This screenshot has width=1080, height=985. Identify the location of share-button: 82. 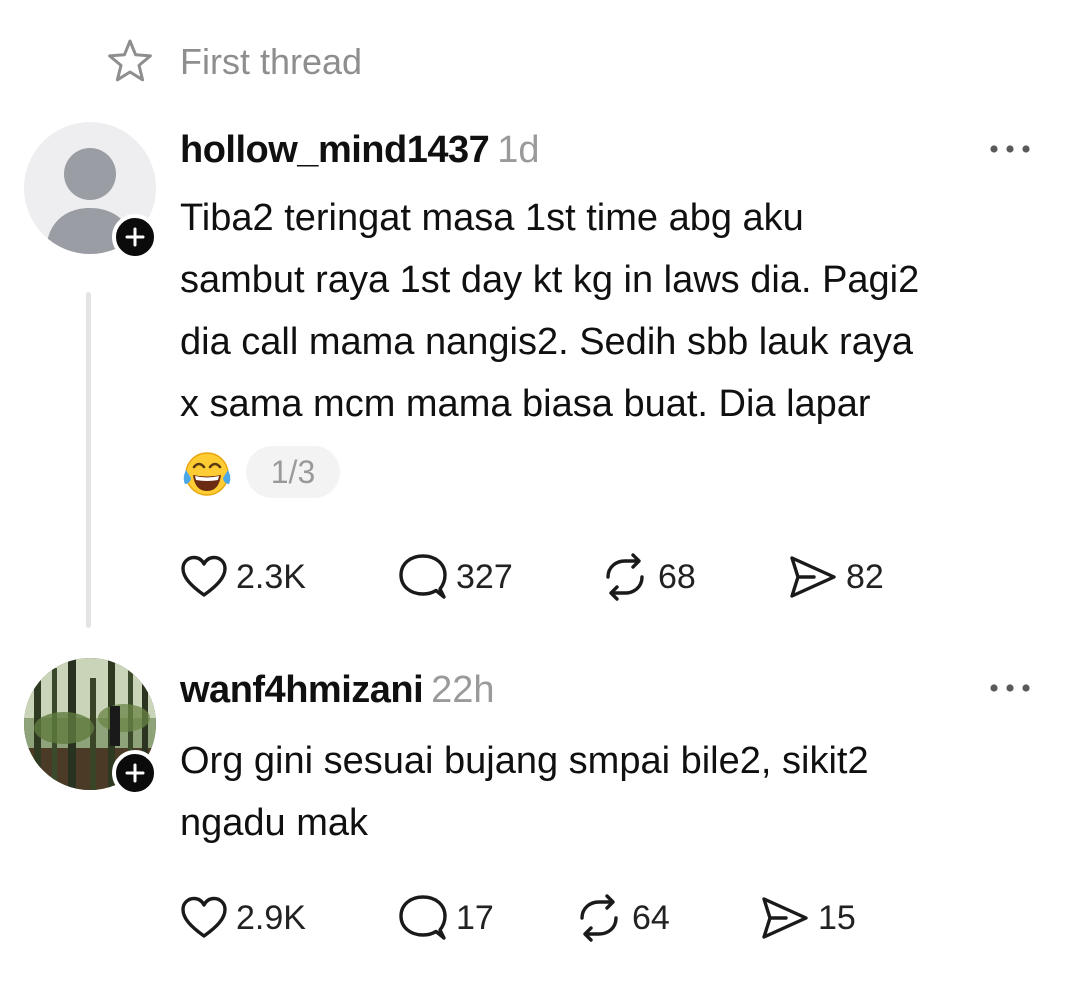
(836, 577).